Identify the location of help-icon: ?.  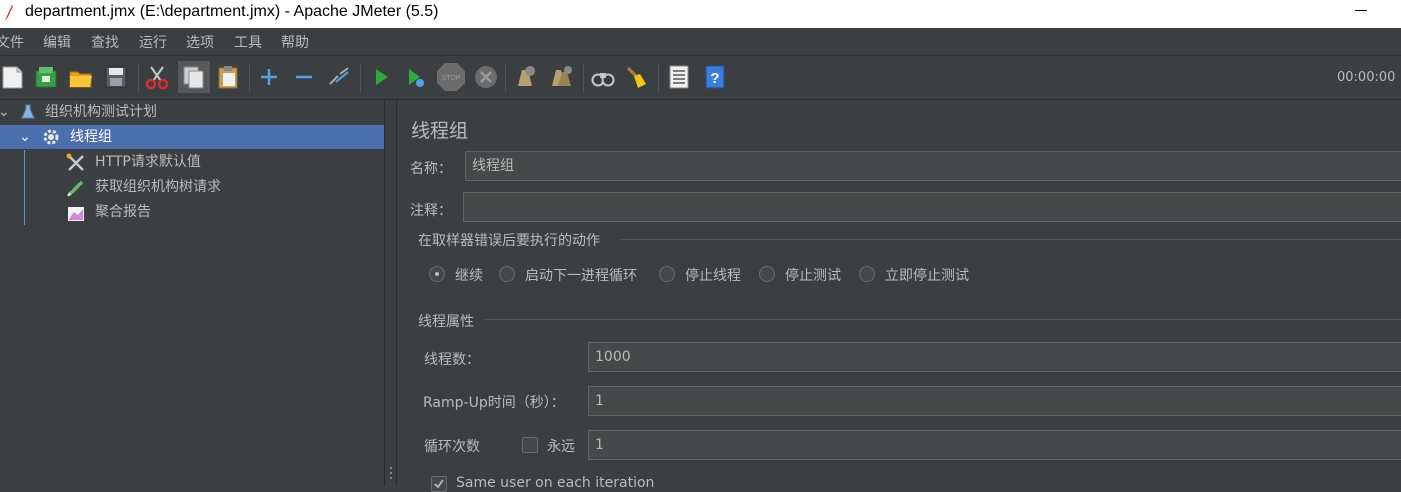
(715, 77).